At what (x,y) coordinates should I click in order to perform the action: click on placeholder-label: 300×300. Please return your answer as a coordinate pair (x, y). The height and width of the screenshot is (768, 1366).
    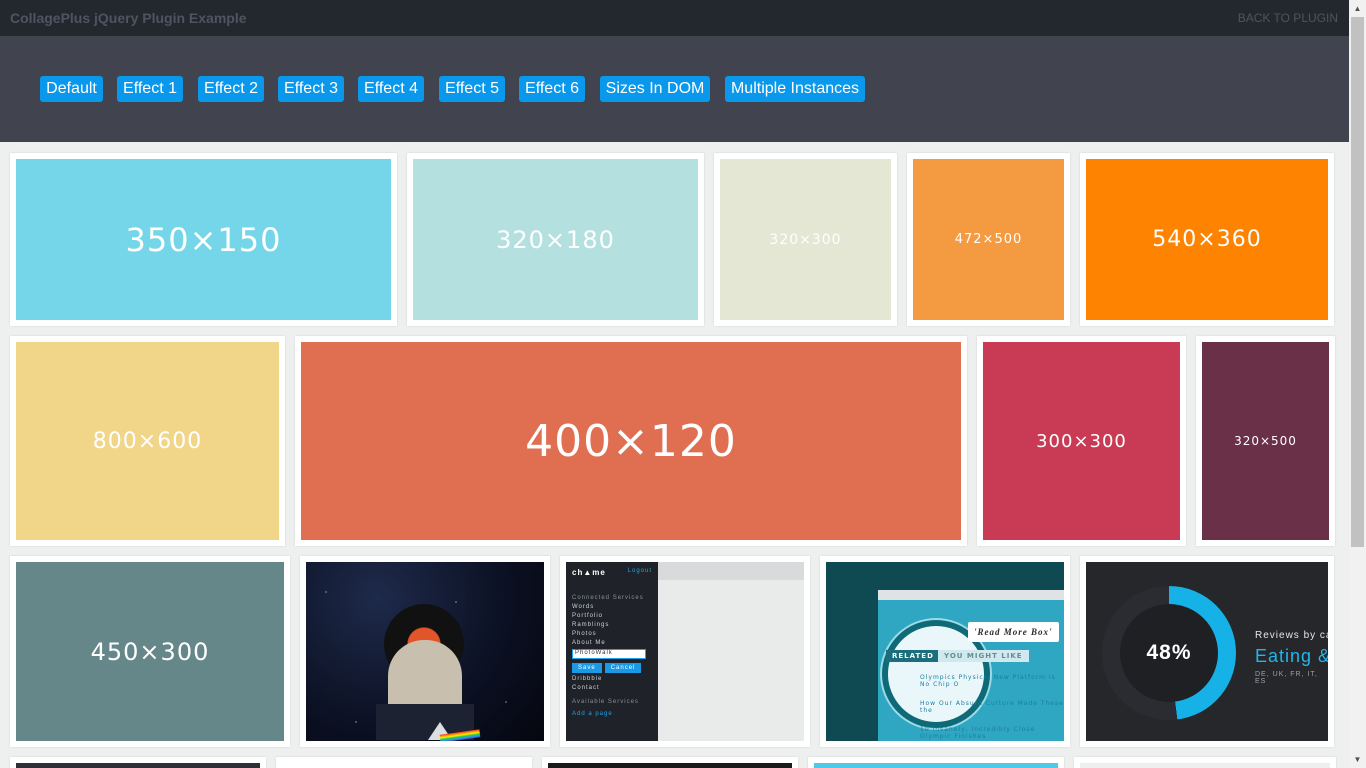
    Looking at the image, I should click on (1081, 441).